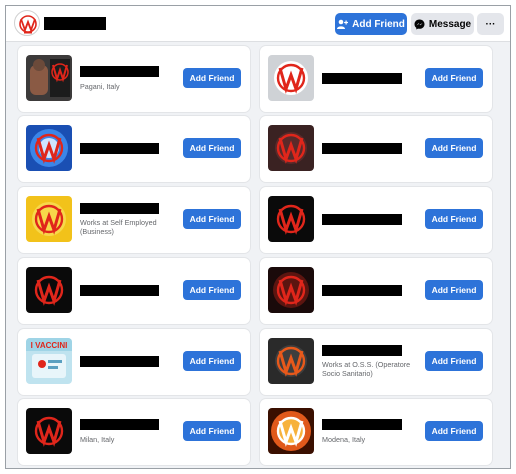 This screenshot has width=516, height=474. Describe the element at coordinates (376, 432) in the screenshot. I see `friend-card: Modena, Italy Add Friend` at that location.